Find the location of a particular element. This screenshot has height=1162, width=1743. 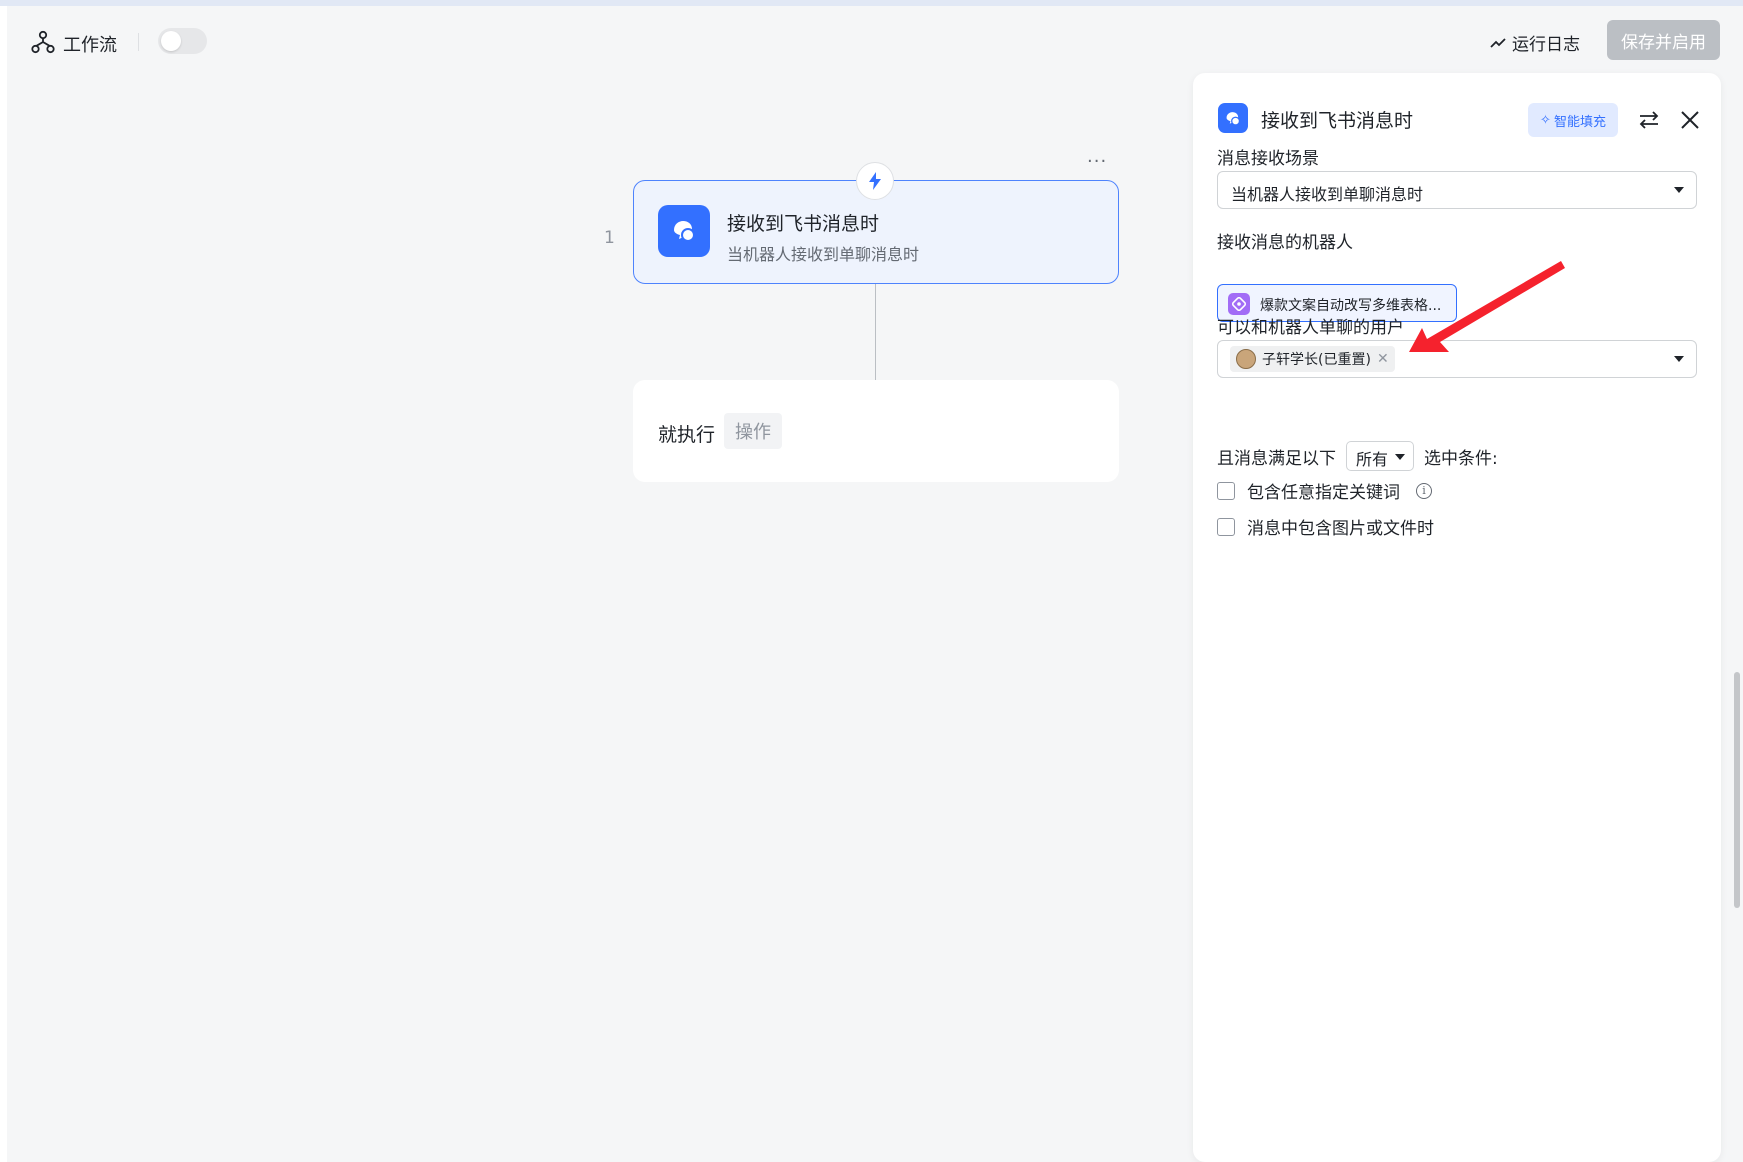

run-log-label: 运行日志 is located at coordinates (1546, 45).